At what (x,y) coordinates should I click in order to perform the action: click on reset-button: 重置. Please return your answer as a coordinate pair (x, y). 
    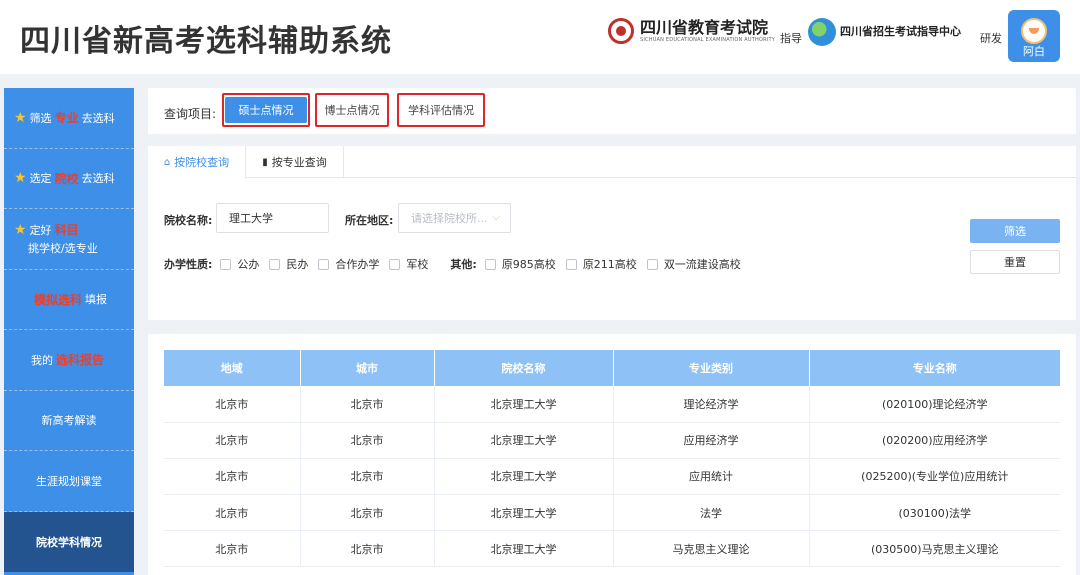
    Looking at the image, I should click on (1015, 262).